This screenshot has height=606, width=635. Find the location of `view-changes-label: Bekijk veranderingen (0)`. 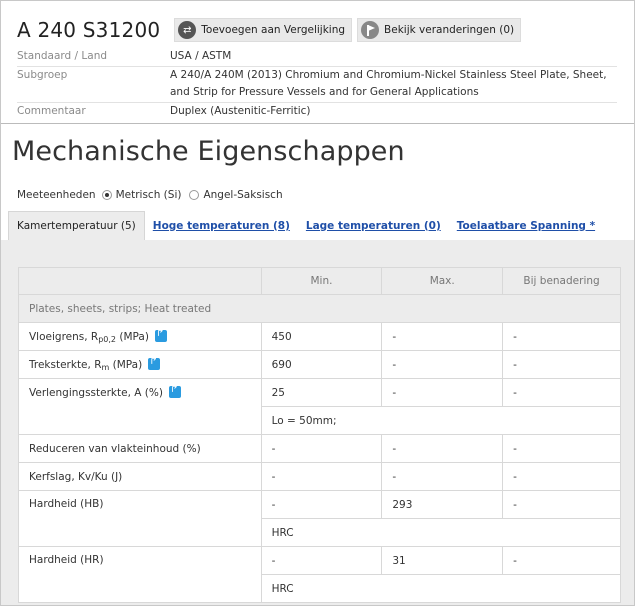

view-changes-label: Bekijk veranderingen (0) is located at coordinates (449, 30).